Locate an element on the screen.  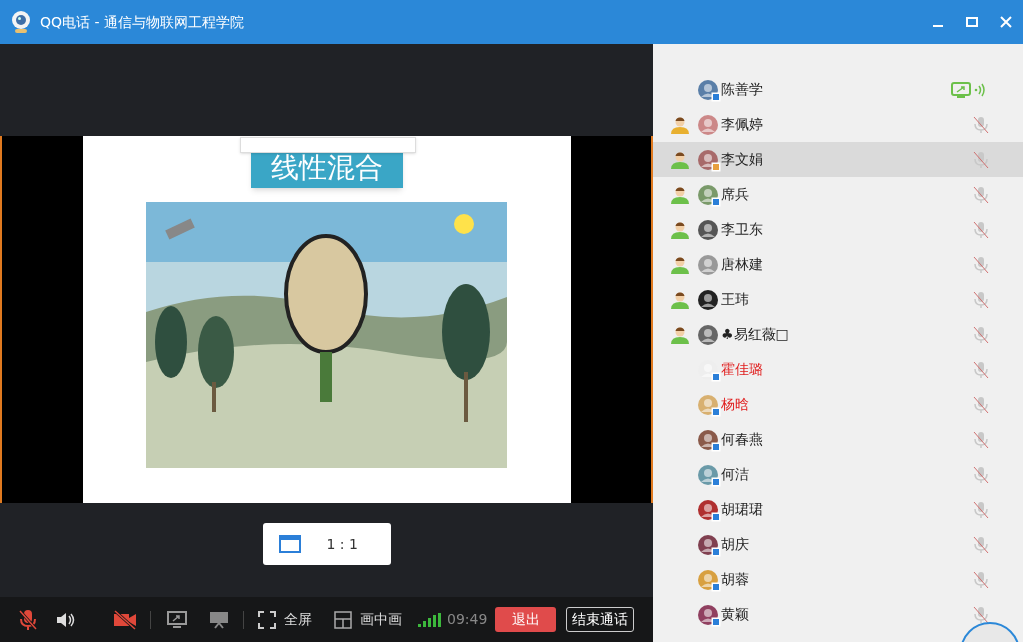
participant-name: ♣易红薇□ is located at coordinates (755, 334).